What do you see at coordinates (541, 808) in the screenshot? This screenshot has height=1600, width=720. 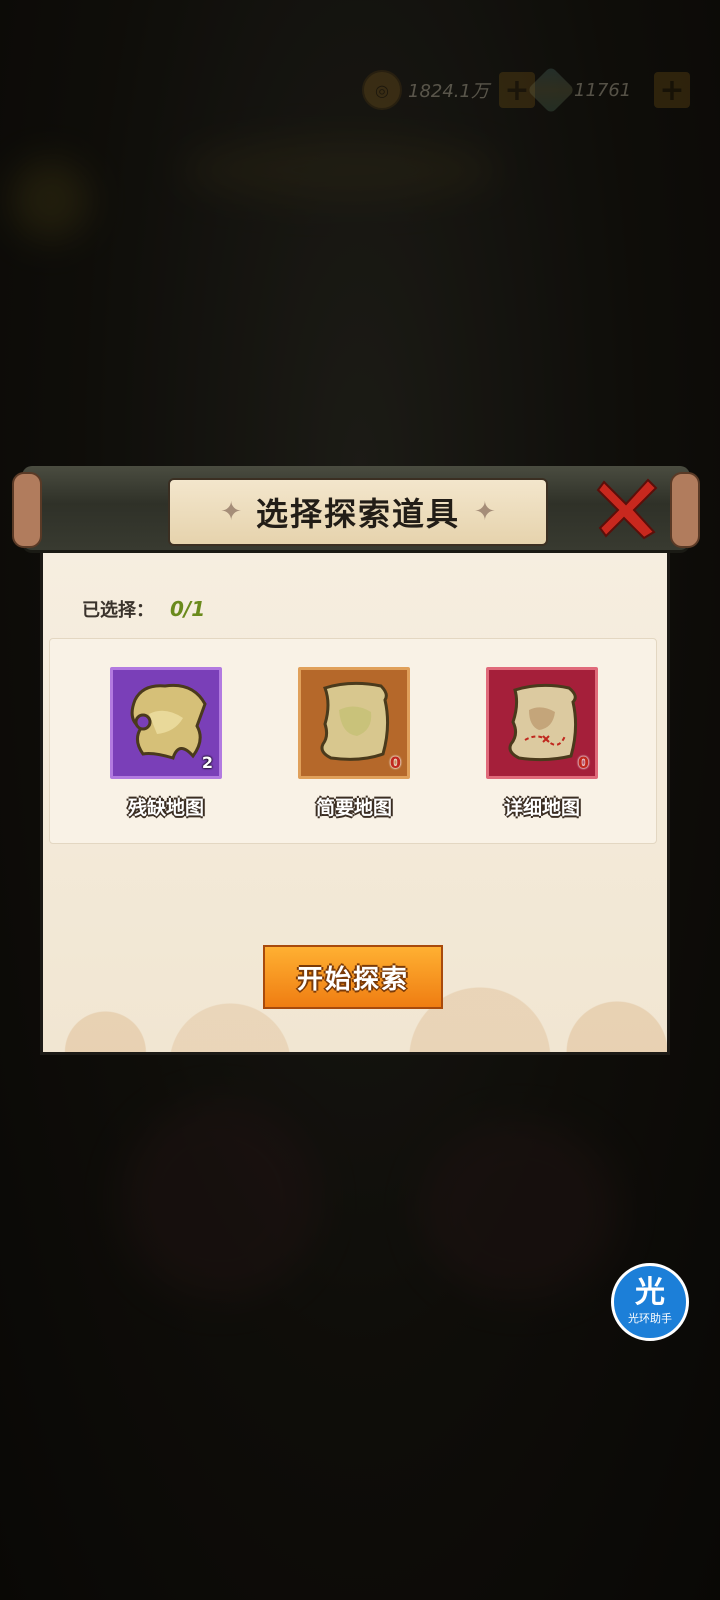 I see `item-name: 详细地图` at bounding box center [541, 808].